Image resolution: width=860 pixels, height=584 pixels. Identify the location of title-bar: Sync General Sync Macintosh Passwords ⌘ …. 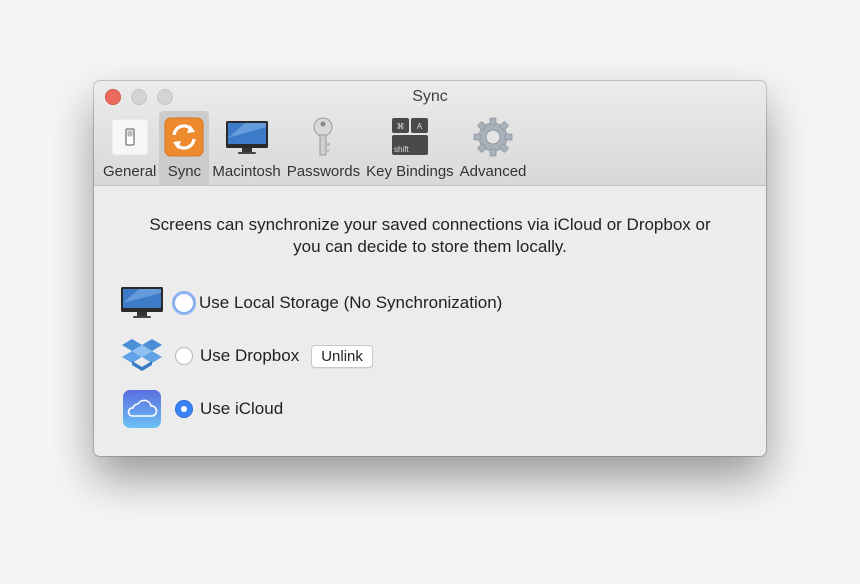
(430, 133).